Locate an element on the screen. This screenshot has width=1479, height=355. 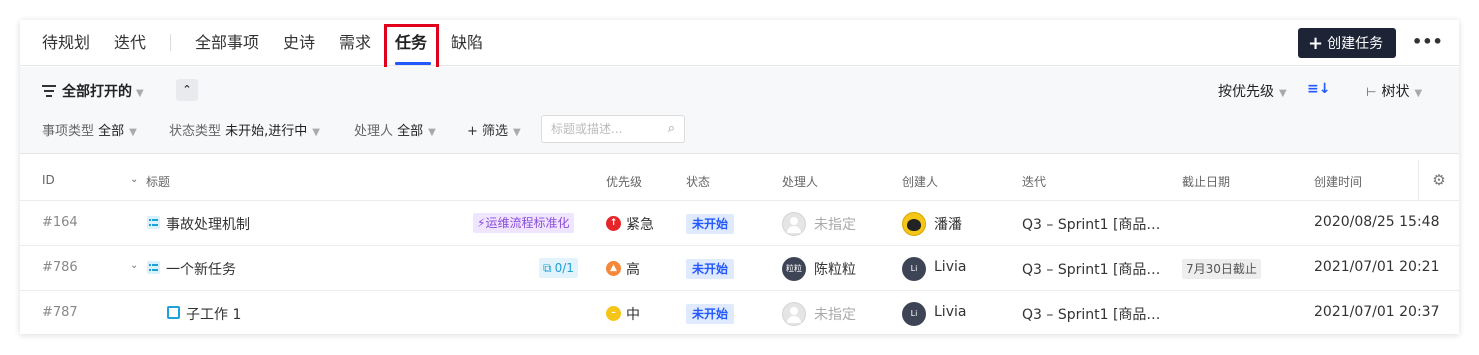
avatar: 粒粒 is located at coordinates (794, 269).